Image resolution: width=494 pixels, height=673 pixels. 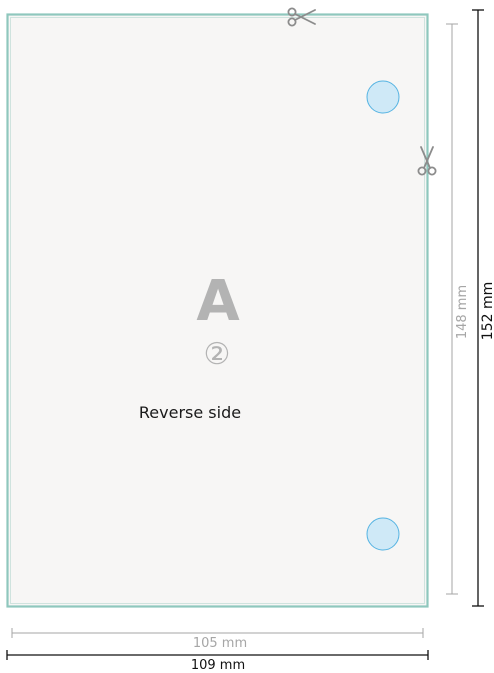 What do you see at coordinates (462, 312) in the screenshot?
I see `inner-height-label: 148 mm` at bounding box center [462, 312].